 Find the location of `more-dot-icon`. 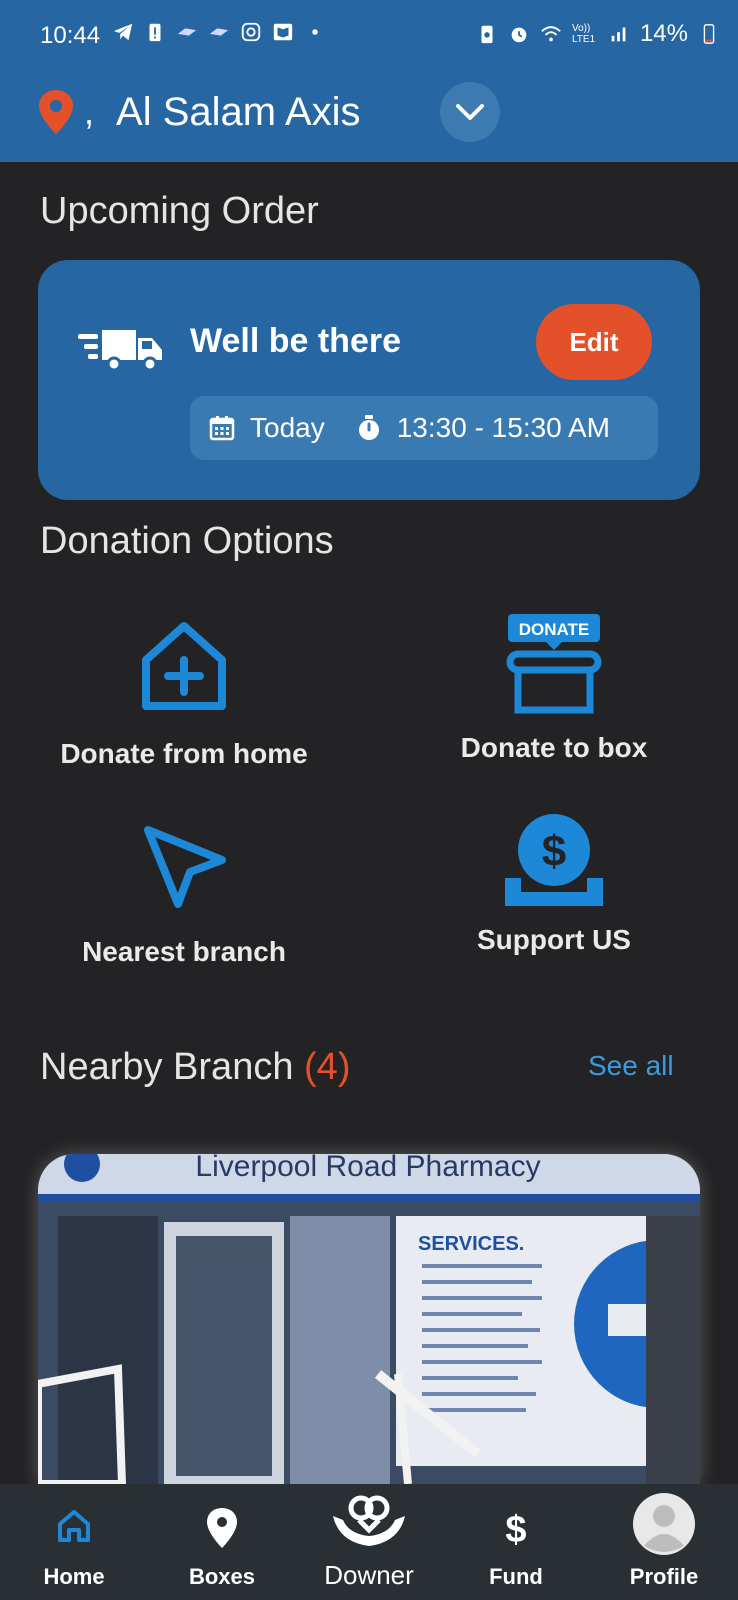

more-dot-icon is located at coordinates (315, 32).